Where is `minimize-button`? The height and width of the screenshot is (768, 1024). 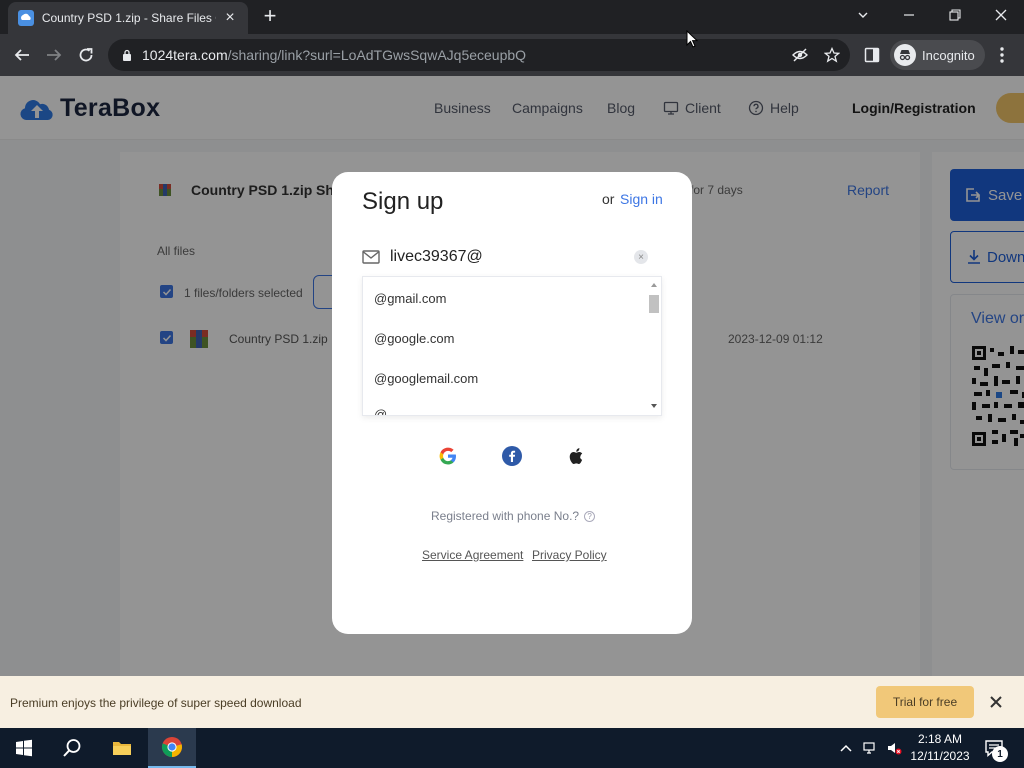
minimize-button is located at coordinates (909, 15).